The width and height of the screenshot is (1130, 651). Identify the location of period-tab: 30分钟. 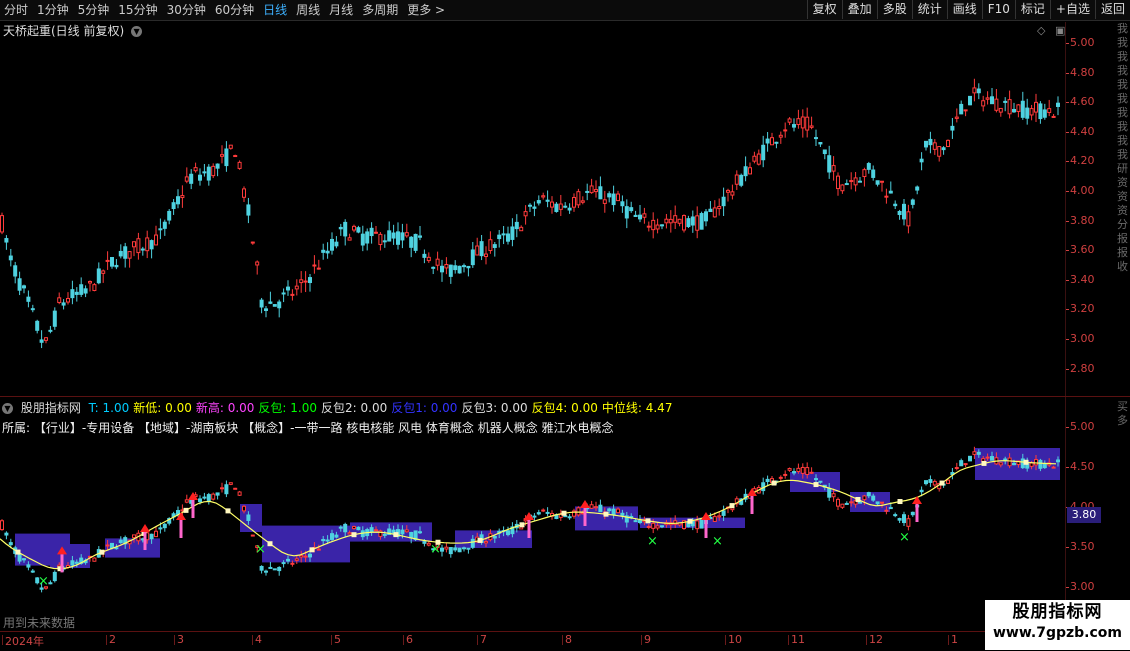
(186, 10).